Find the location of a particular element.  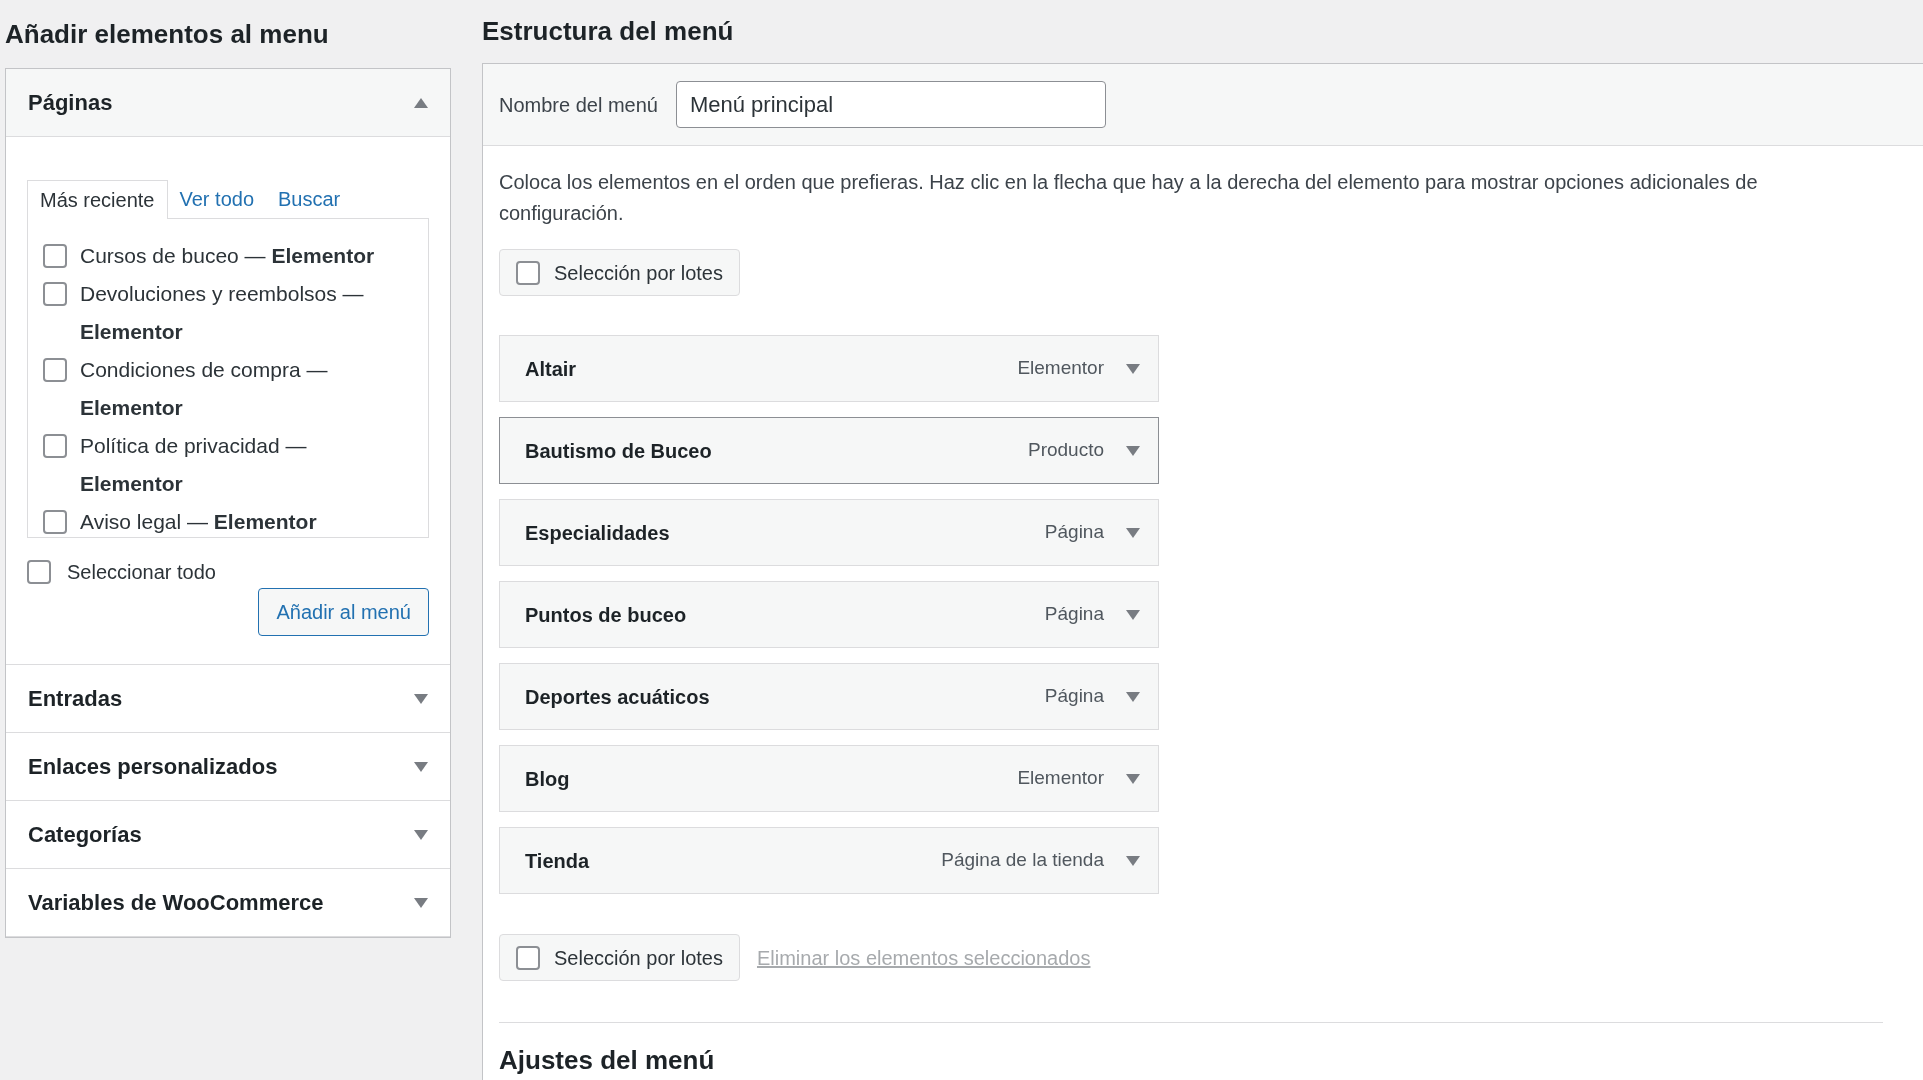

menu-item: Blog Elementor is located at coordinates (829, 778).